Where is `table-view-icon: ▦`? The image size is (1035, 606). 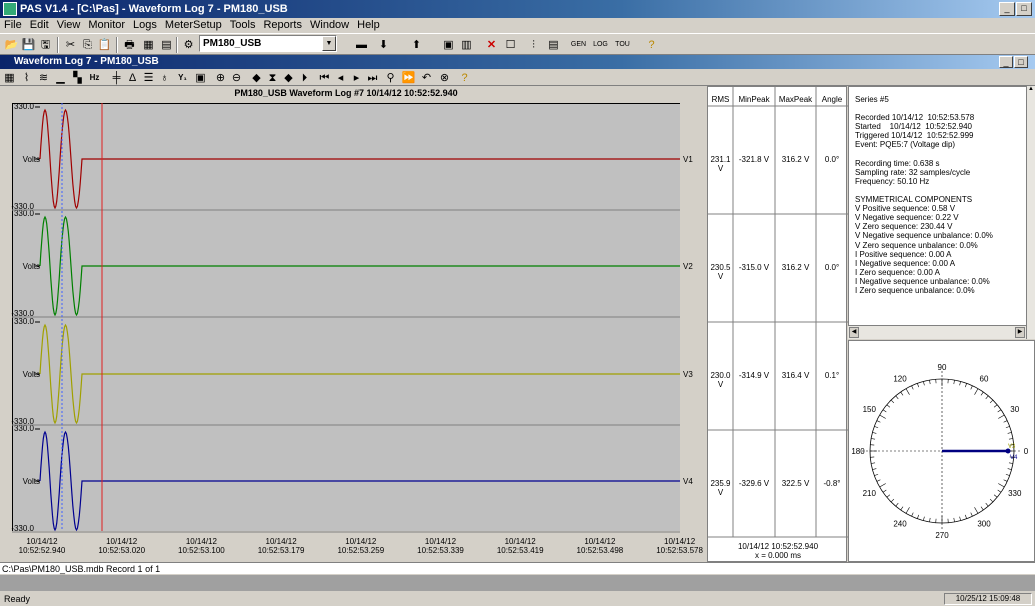 table-view-icon: ▦ is located at coordinates (9, 78).